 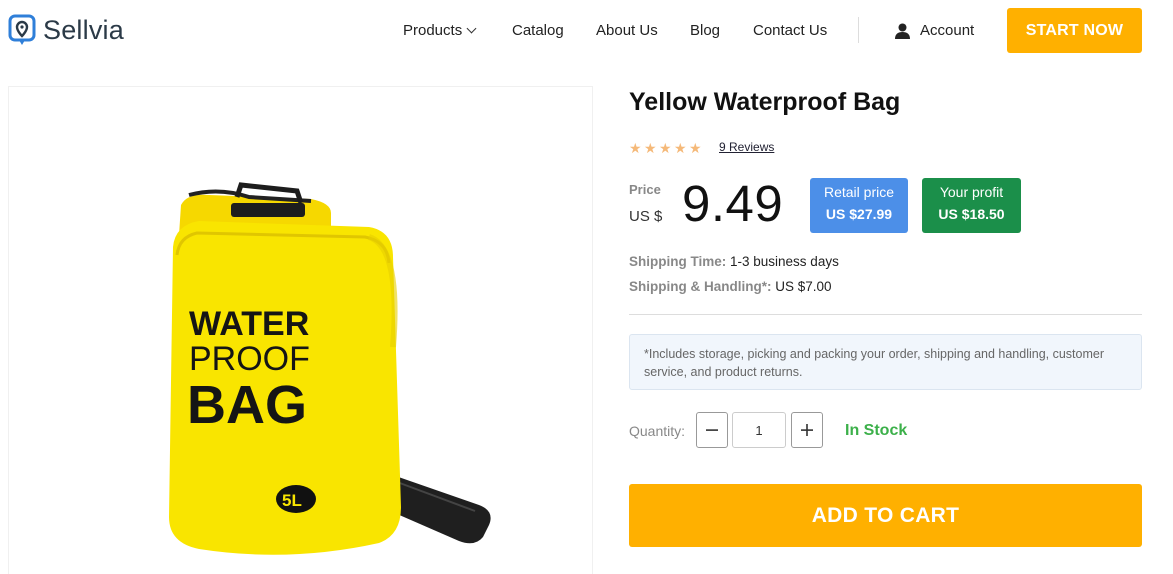 I want to click on start-now-button: START NOW, so click(x=1074, y=30).